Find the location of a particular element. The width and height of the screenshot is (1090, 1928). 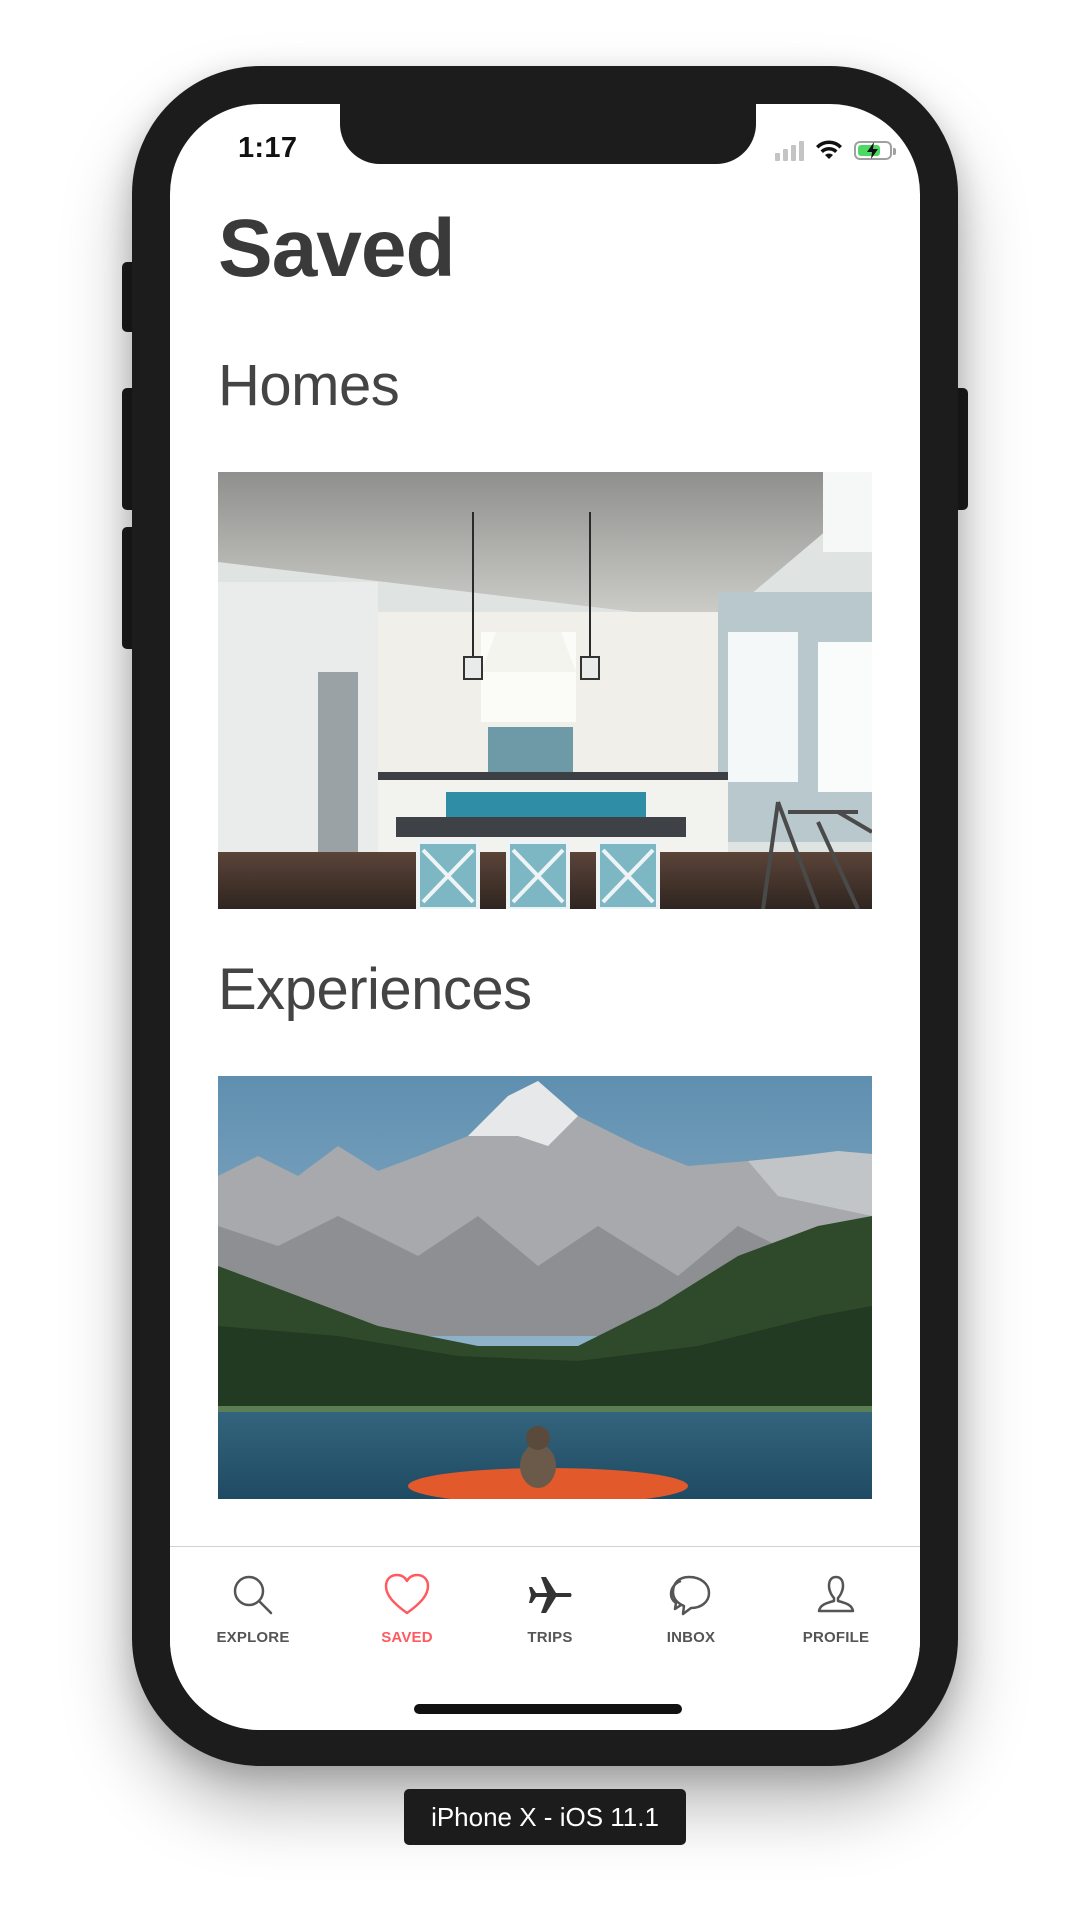

tab-saved: SAVED is located at coordinates (407, 1608).